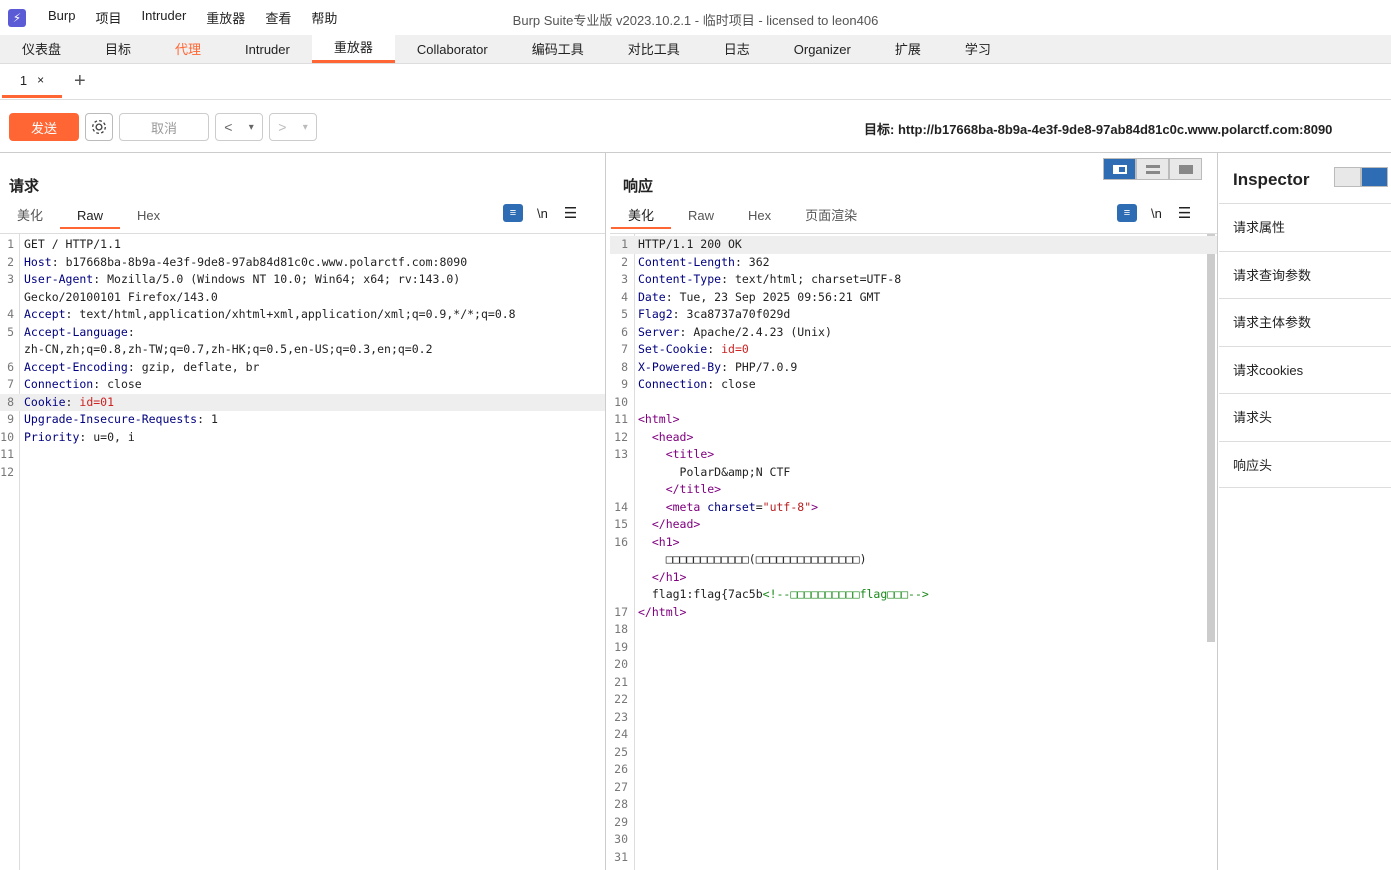  Describe the element at coordinates (302, 402) in the screenshot. I see `code-line: 8 Cookie: id=01` at that location.